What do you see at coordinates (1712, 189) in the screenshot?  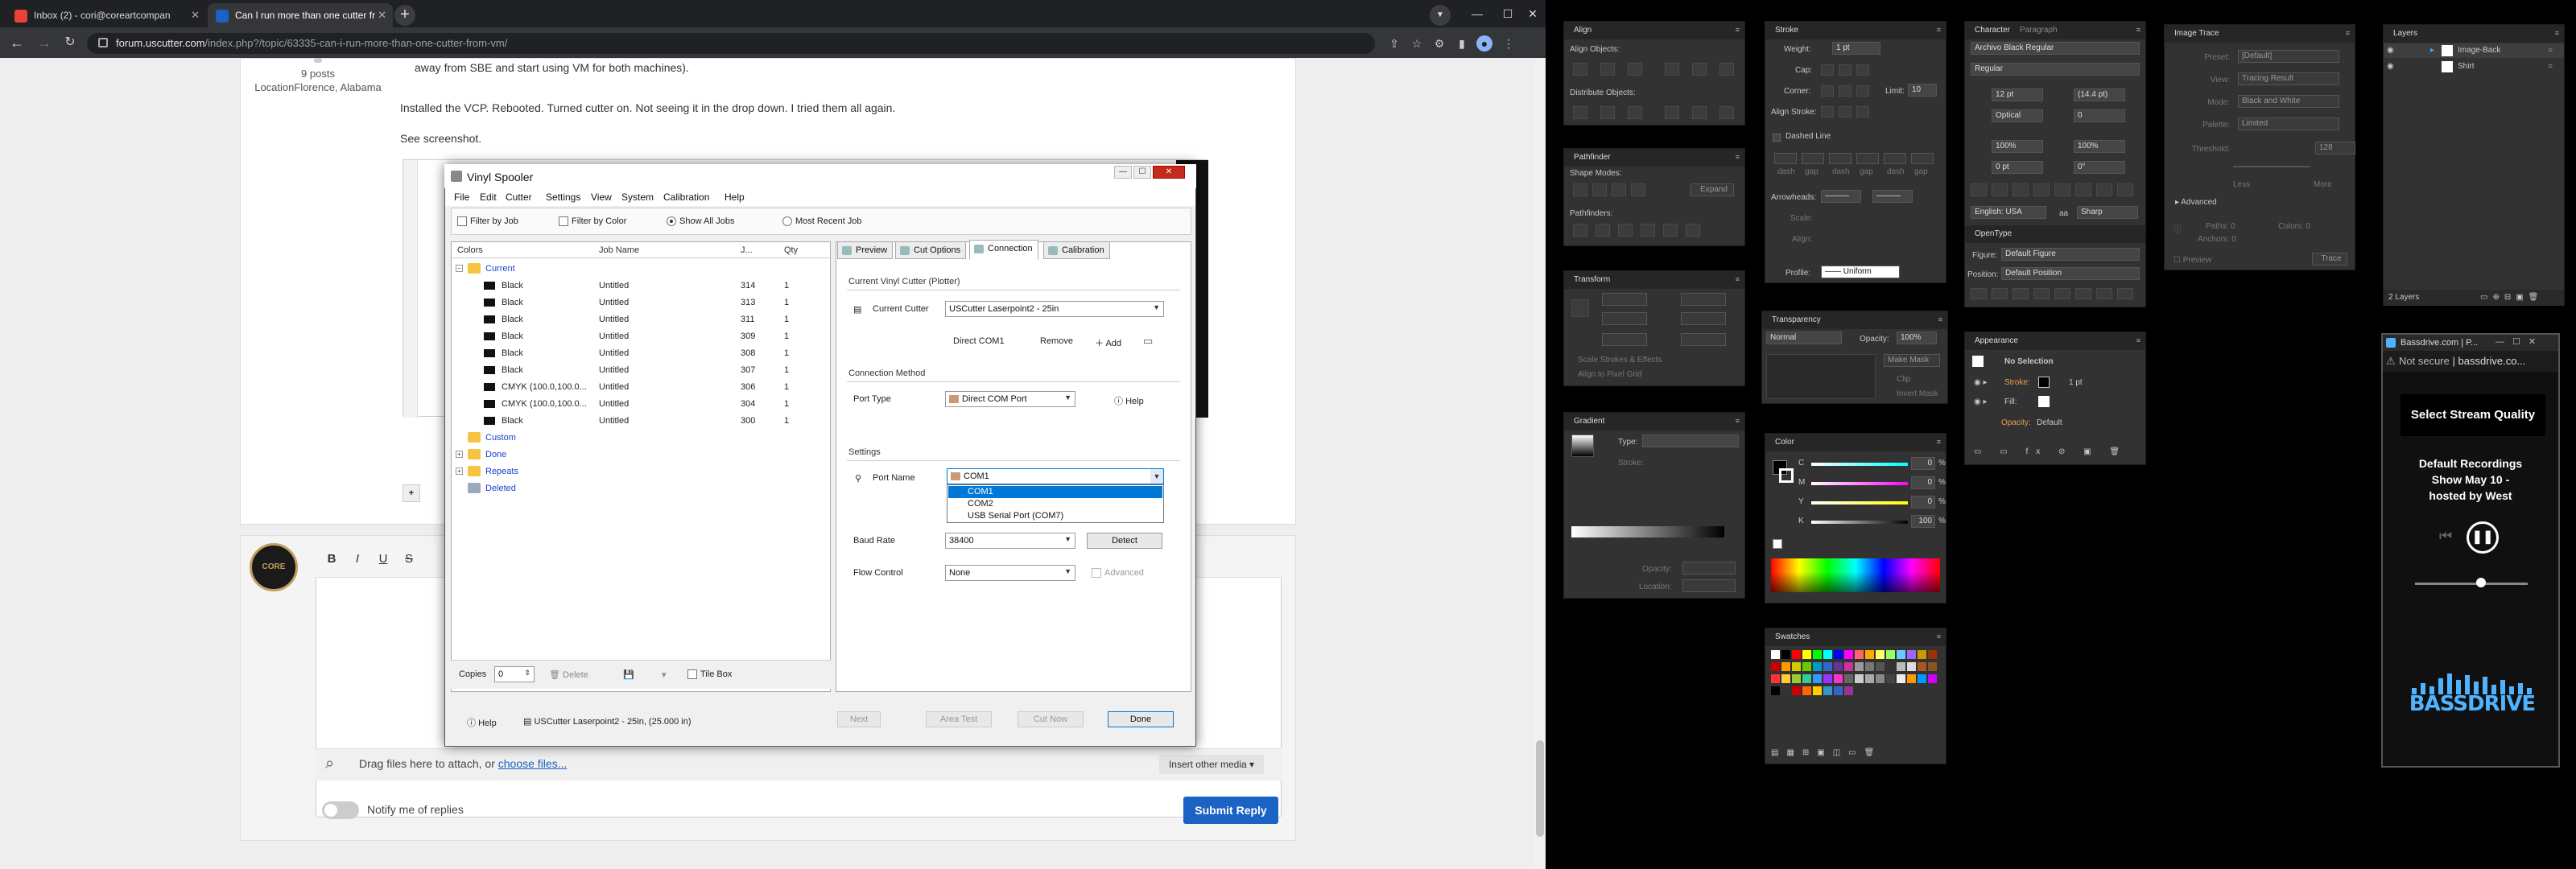 I see `expand-button: Expand` at bounding box center [1712, 189].